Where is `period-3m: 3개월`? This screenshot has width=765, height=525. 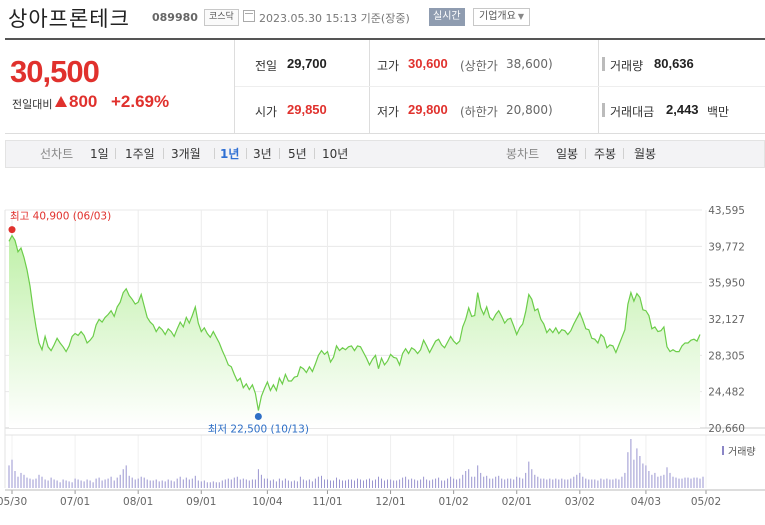
period-3m: 3개월 is located at coordinates (186, 153).